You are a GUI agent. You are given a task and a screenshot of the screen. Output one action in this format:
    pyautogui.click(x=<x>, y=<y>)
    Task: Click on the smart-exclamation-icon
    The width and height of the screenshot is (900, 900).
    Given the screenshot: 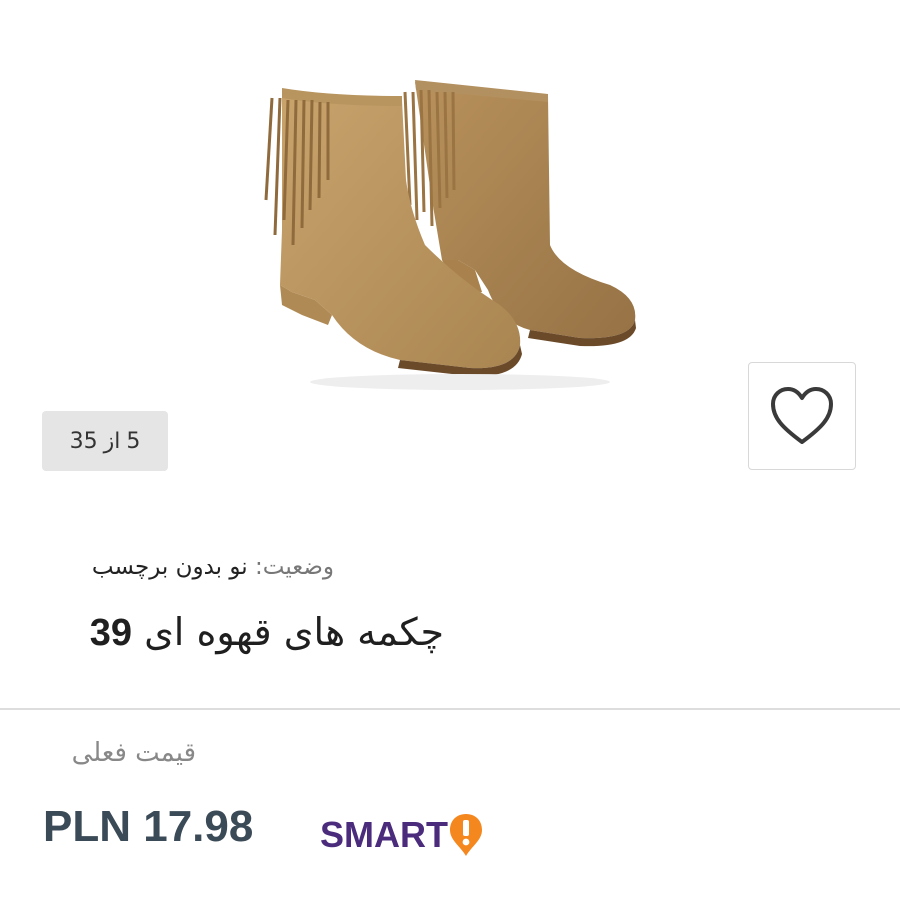 What is the action you would take?
    pyautogui.click(x=466, y=835)
    